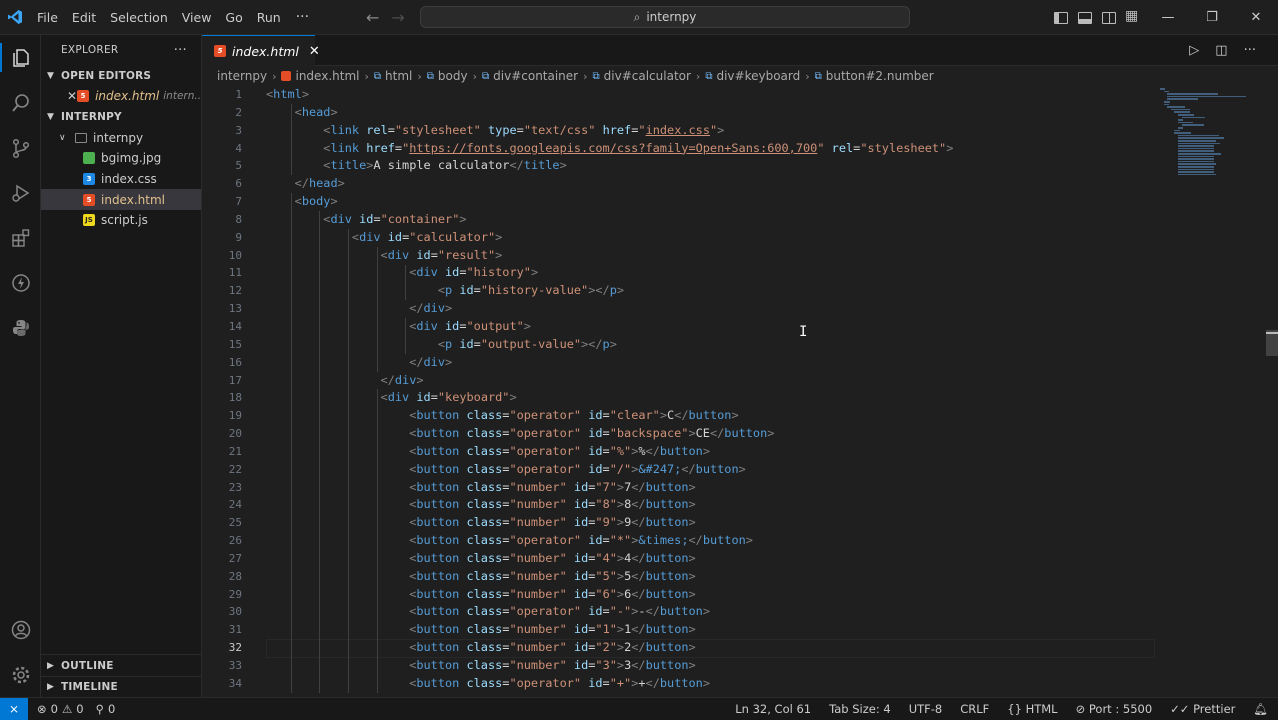 This screenshot has height=720, width=1278. Describe the element at coordinates (716, 220) in the screenshot. I see `code-line: <div id="container">` at that location.